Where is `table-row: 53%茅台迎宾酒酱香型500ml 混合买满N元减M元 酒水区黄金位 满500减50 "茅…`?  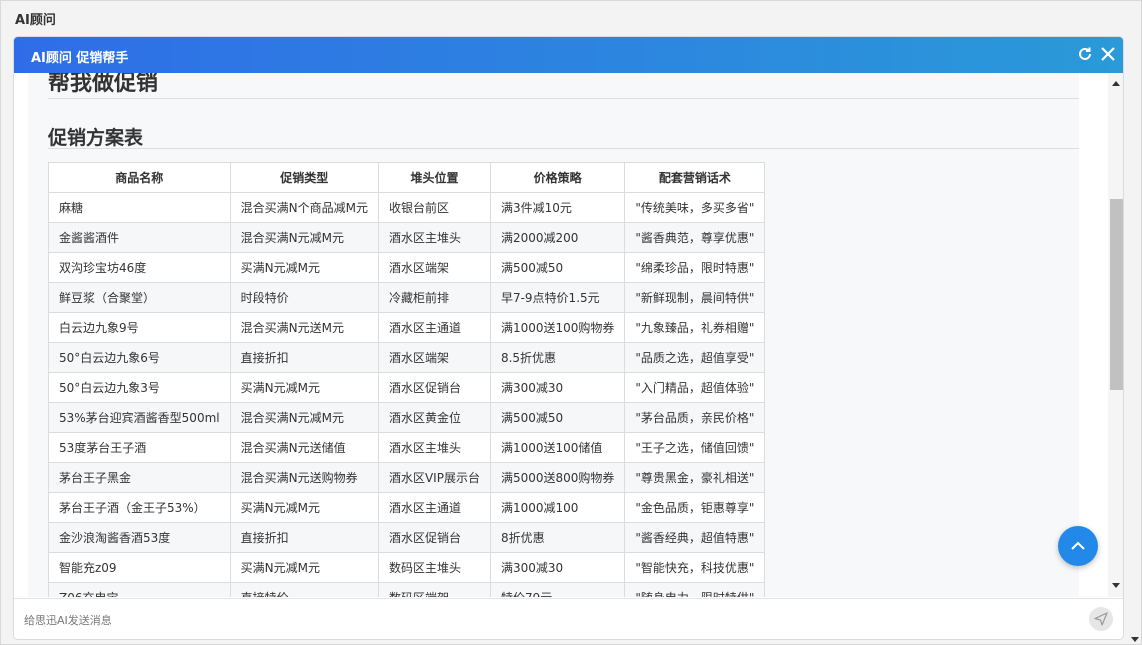
table-row: 53%茅台迎宾酒酱香型500ml 混合买满N元减M元 酒水区黄金位 满500减50 "茅… is located at coordinates (407, 417).